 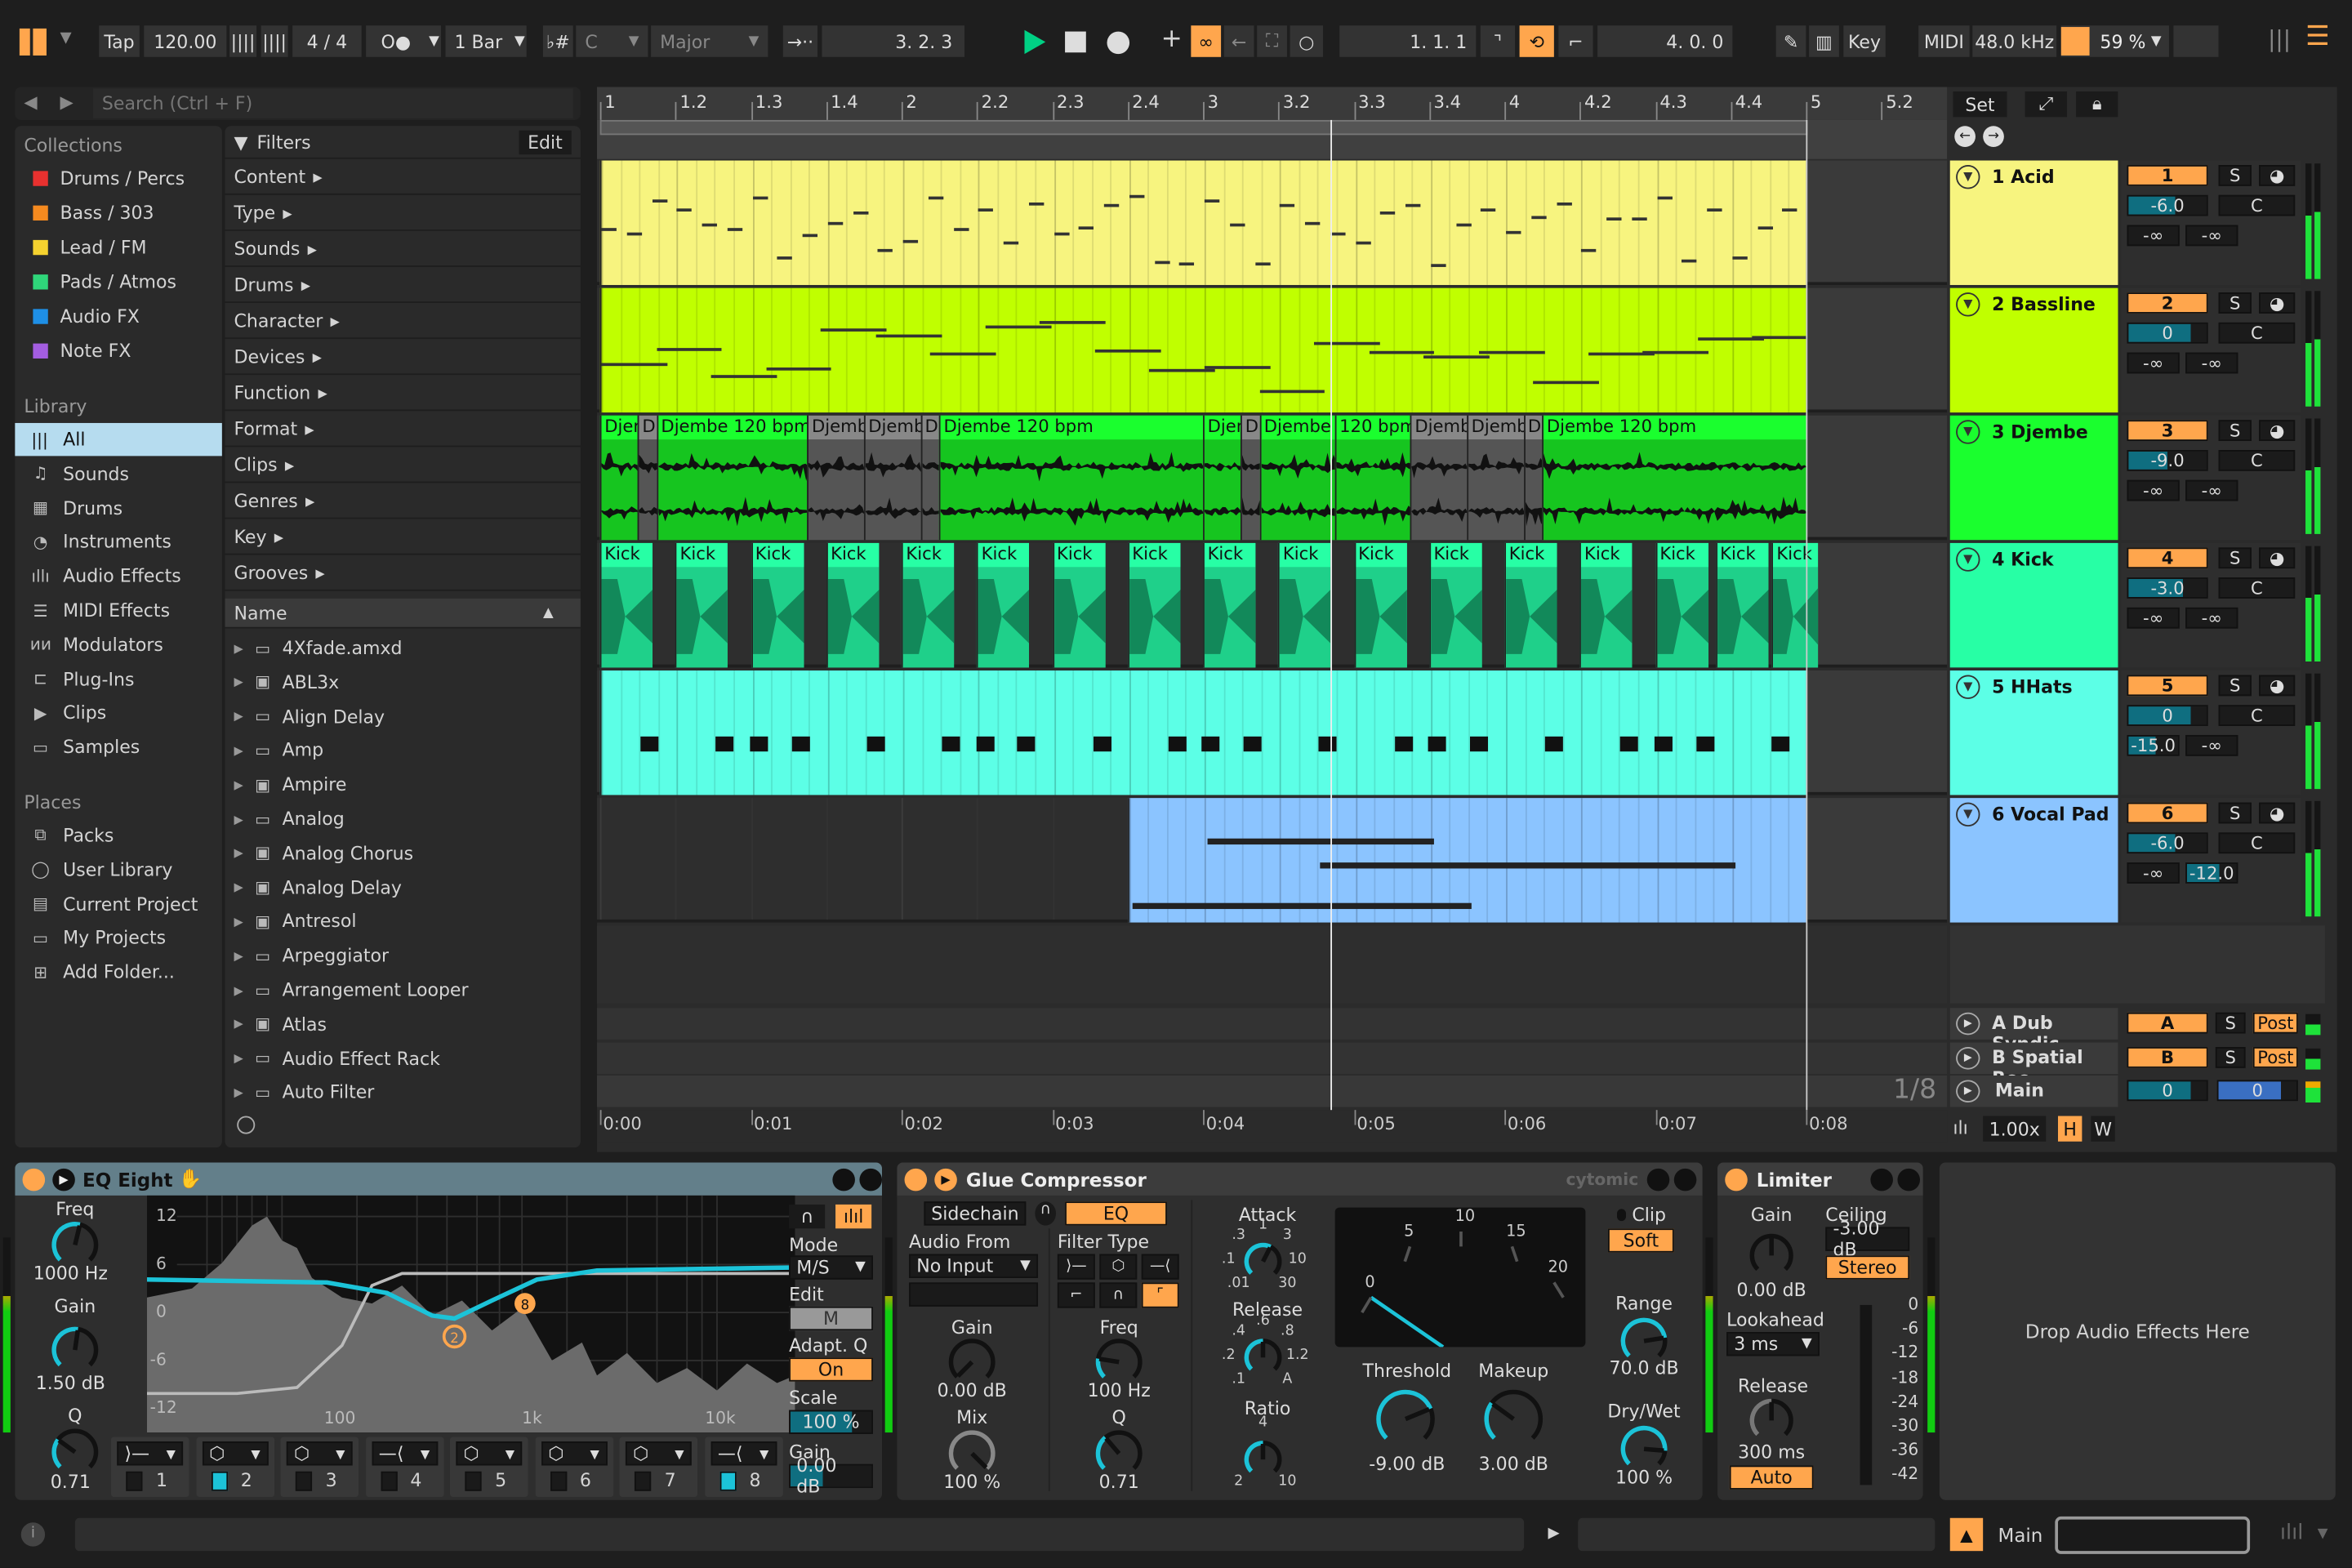 I want to click on lookahead-select: 3 ms ▼, so click(x=1773, y=1344).